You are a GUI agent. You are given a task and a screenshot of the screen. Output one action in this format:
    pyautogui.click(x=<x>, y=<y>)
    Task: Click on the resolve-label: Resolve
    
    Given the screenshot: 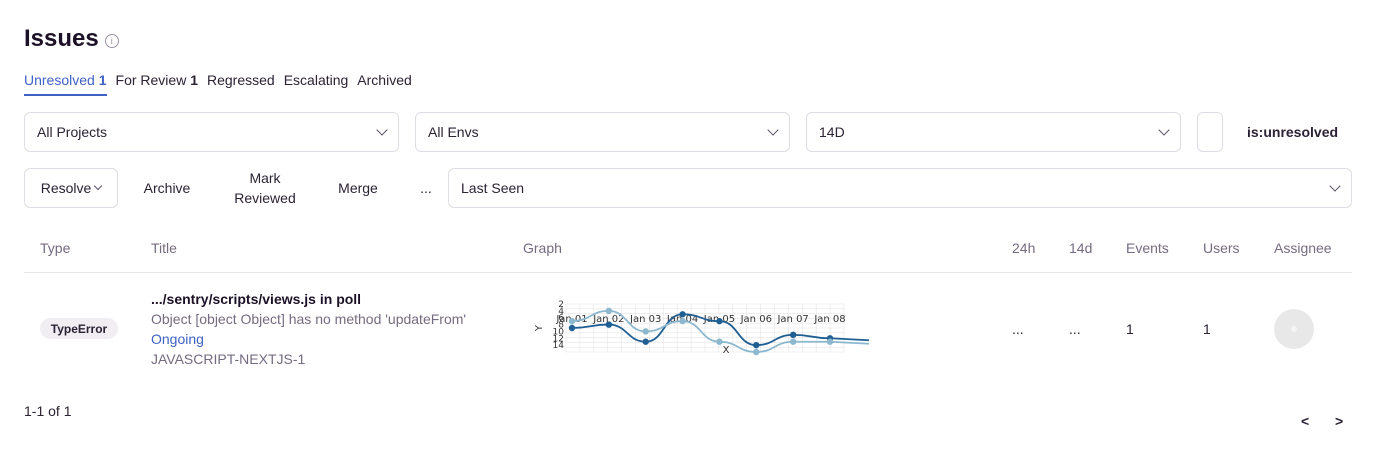 What is the action you would take?
    pyautogui.click(x=66, y=188)
    